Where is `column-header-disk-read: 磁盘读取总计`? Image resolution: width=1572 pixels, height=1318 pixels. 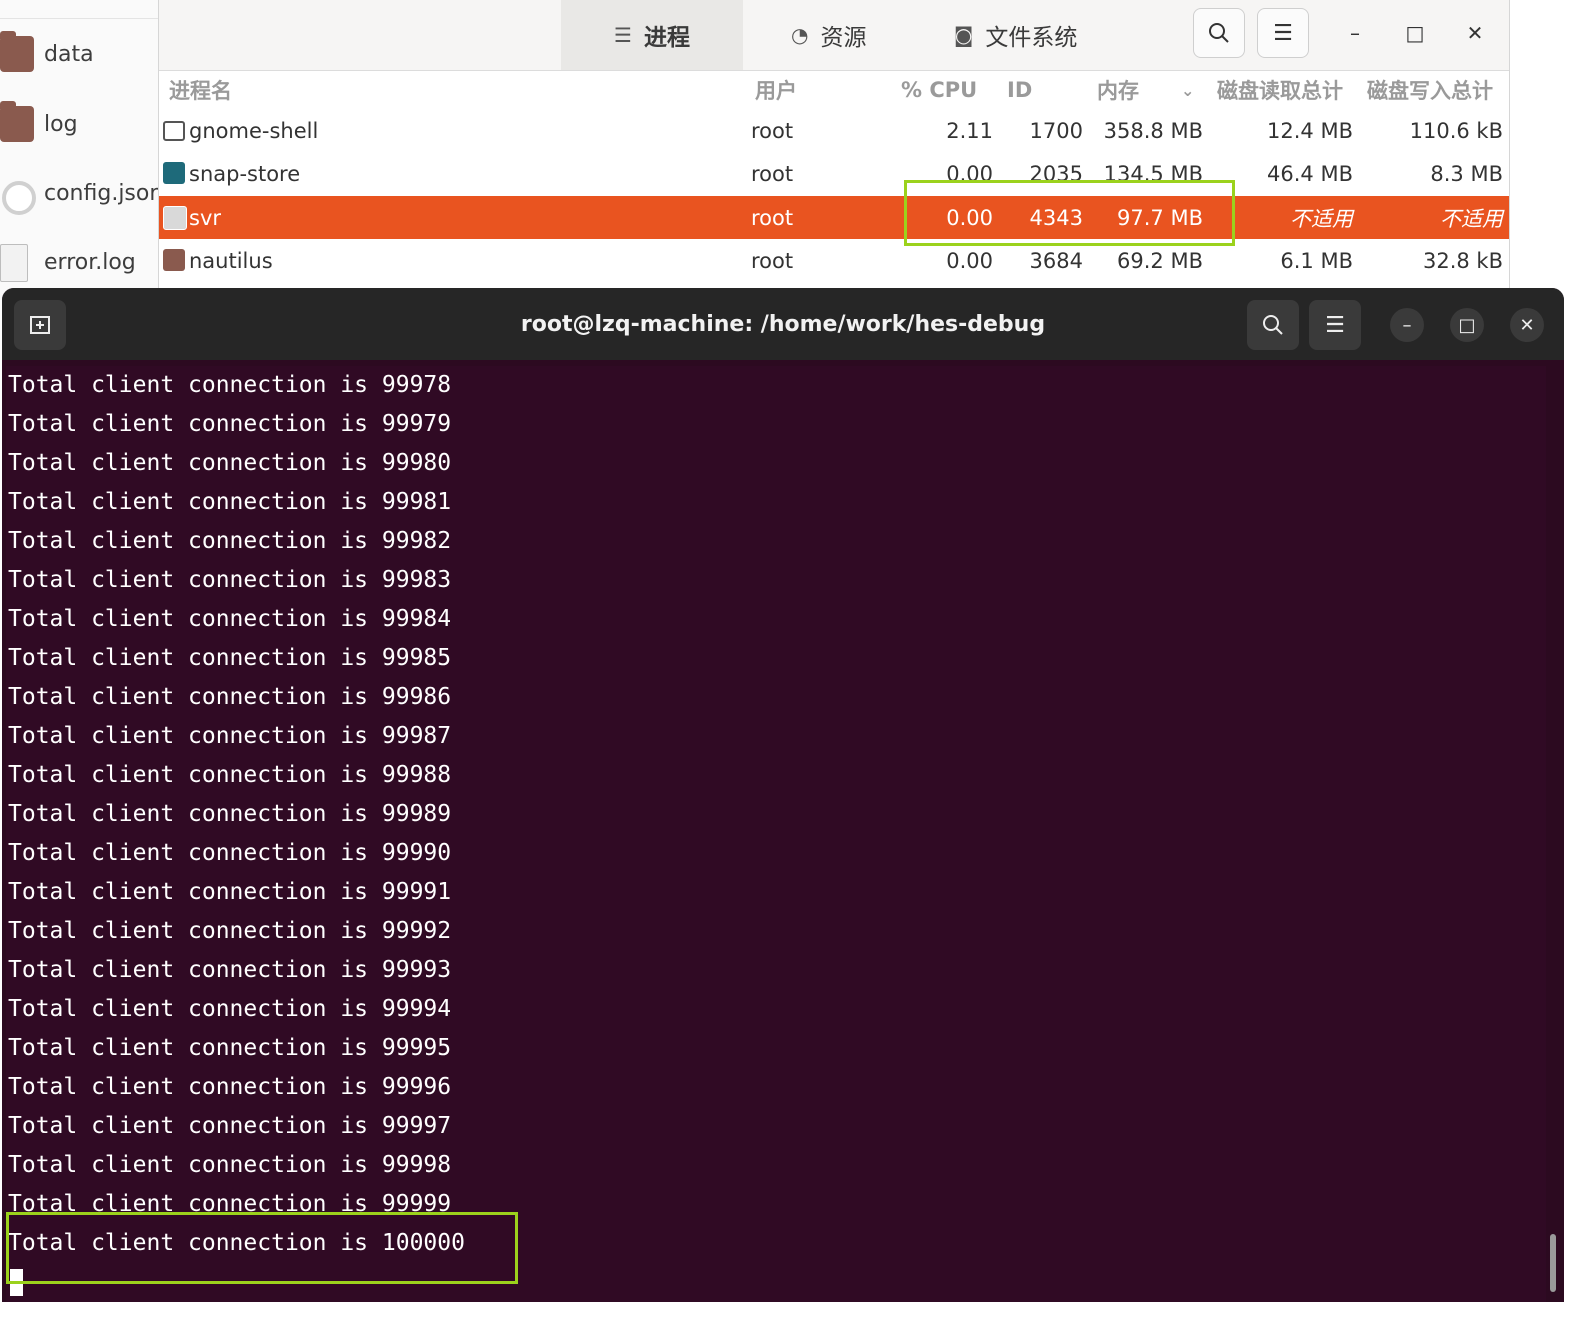
column-header-disk-read: 磁盘读取总计 is located at coordinates (1280, 90).